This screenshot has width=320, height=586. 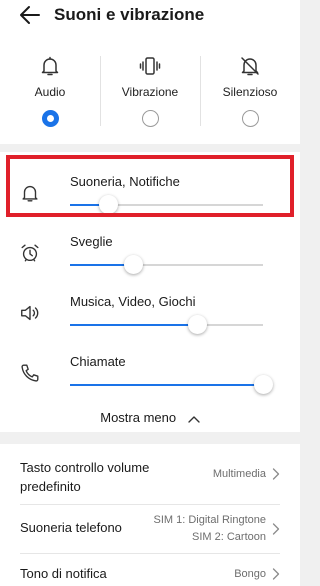 I want to click on alarm-clock-icon, so click(x=30, y=253).